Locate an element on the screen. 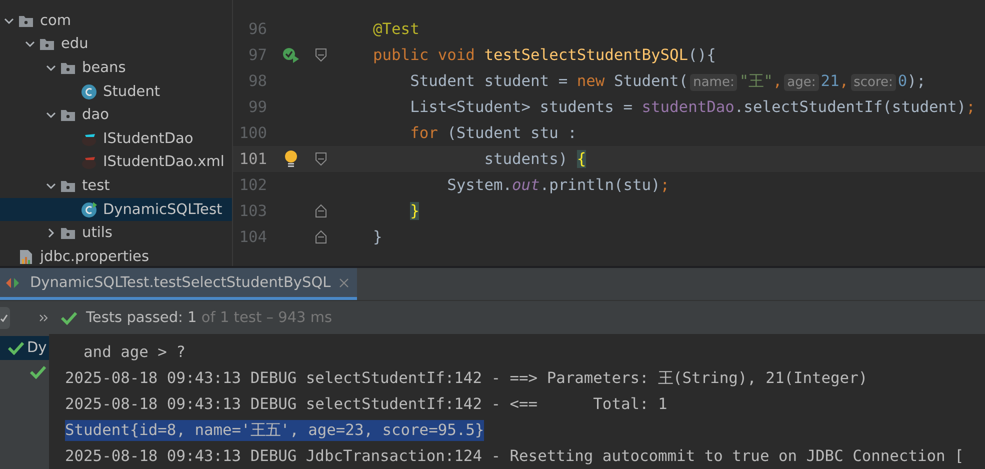 The height and width of the screenshot is (469, 985). line-number: 104 is located at coordinates (252, 237).